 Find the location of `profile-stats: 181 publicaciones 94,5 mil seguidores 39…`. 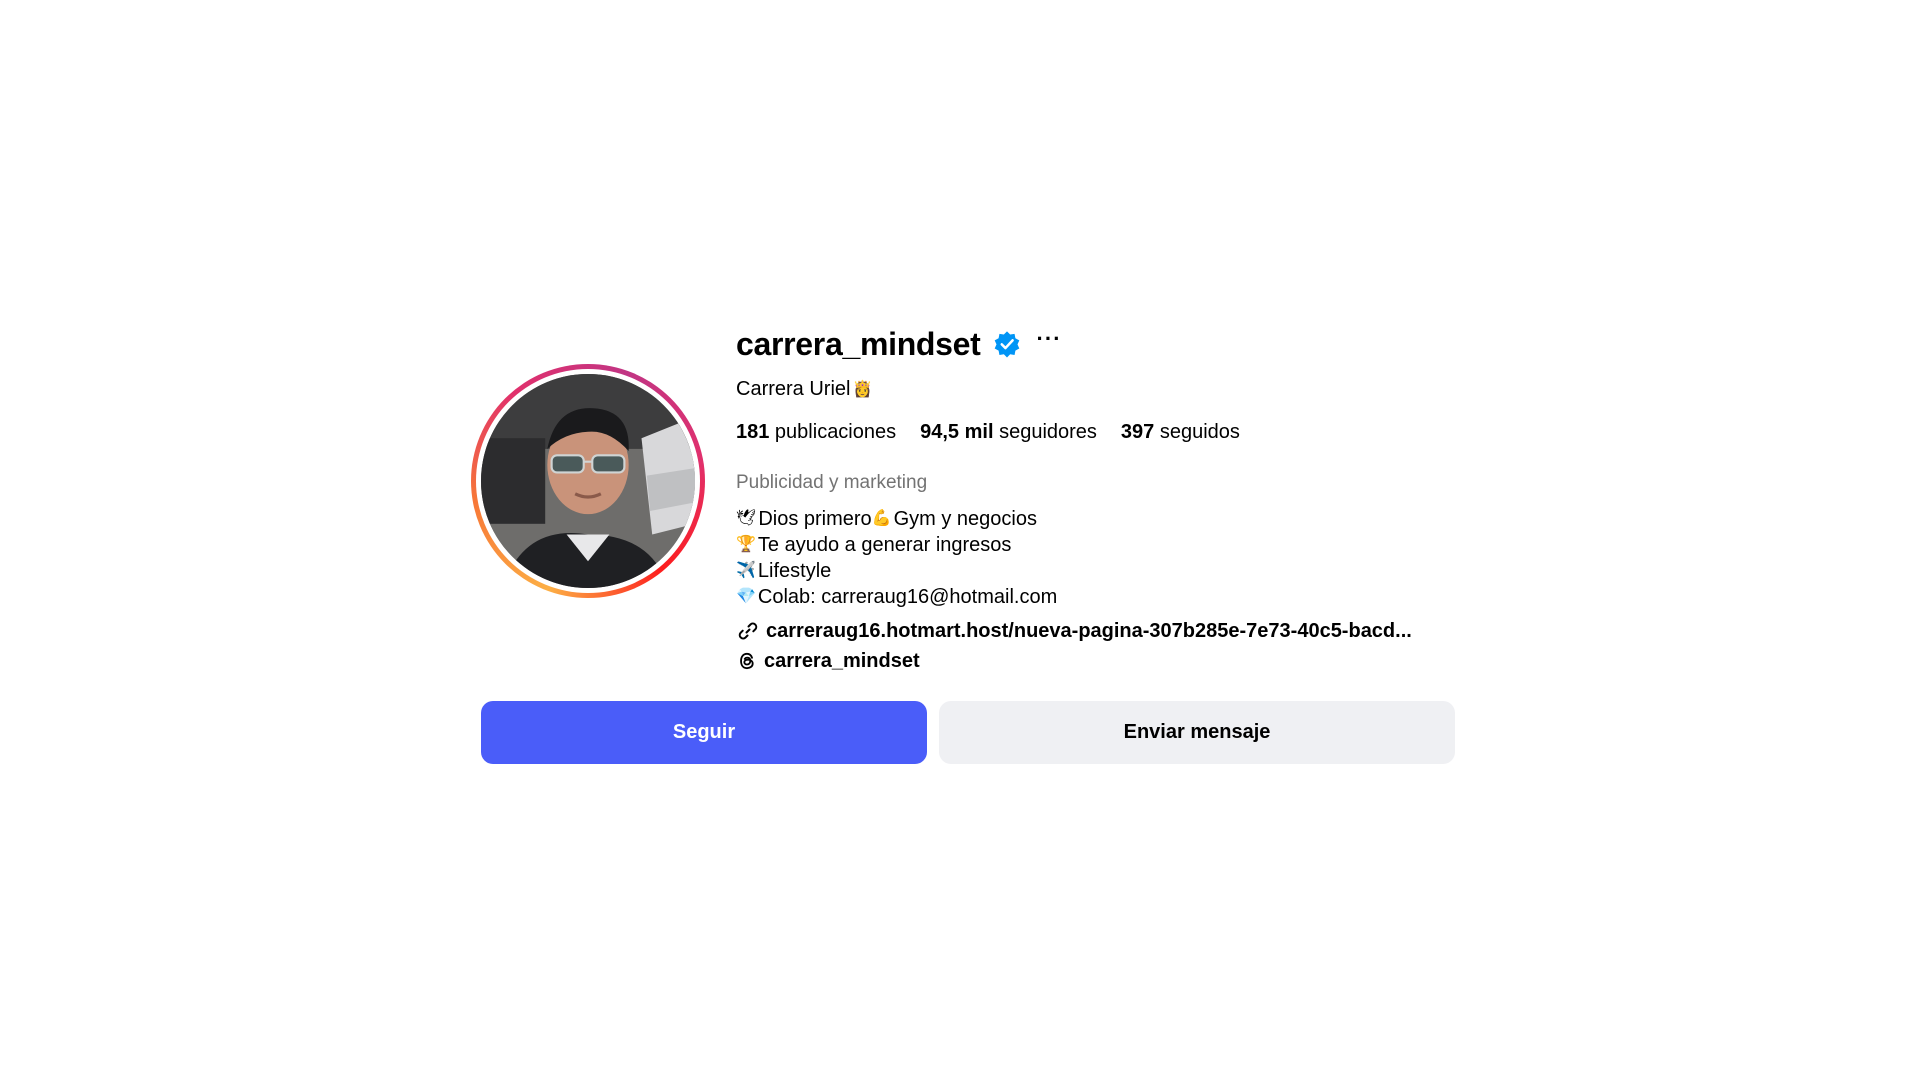

profile-stats: 181 publicaciones 94,5 mil seguidores 39… is located at coordinates (1116, 432).